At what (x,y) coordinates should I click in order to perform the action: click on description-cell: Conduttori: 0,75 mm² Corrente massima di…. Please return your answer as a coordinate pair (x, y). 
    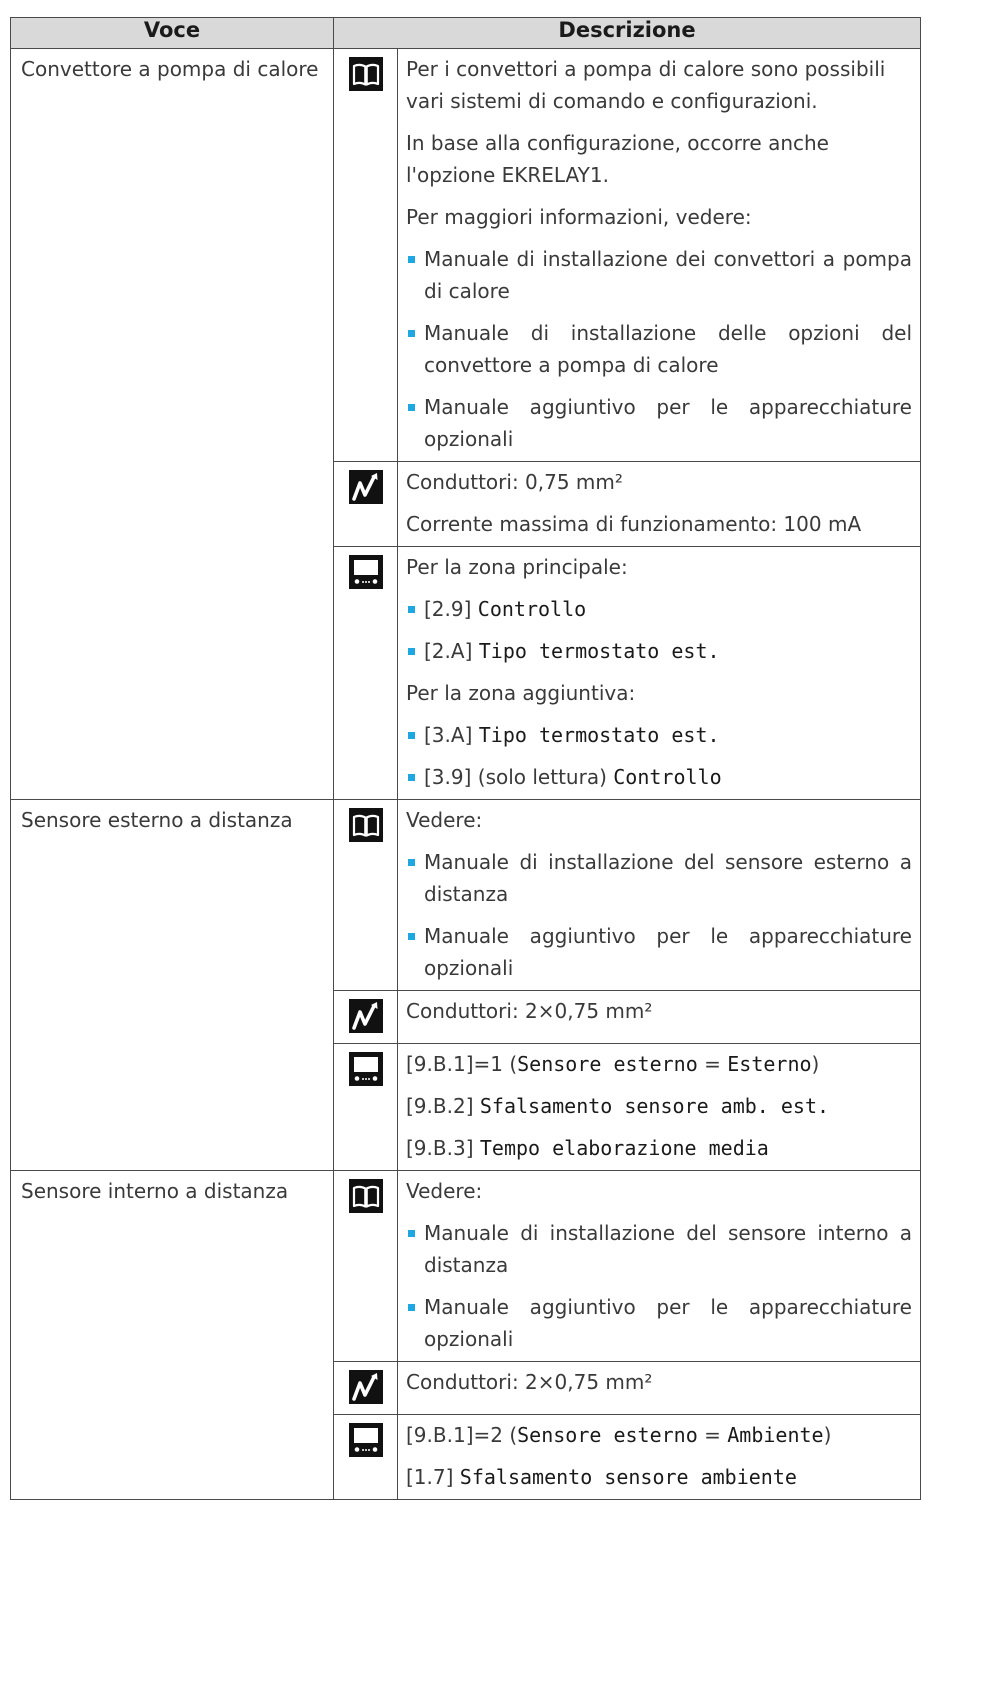
    Looking at the image, I should click on (659, 504).